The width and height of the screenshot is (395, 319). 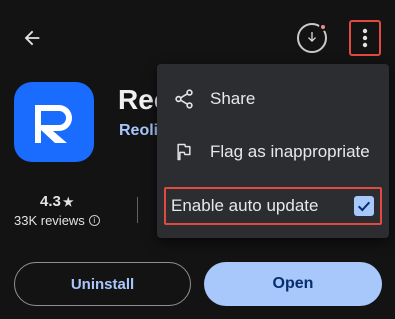 I want to click on rating-value: 4.3, so click(x=50, y=201).